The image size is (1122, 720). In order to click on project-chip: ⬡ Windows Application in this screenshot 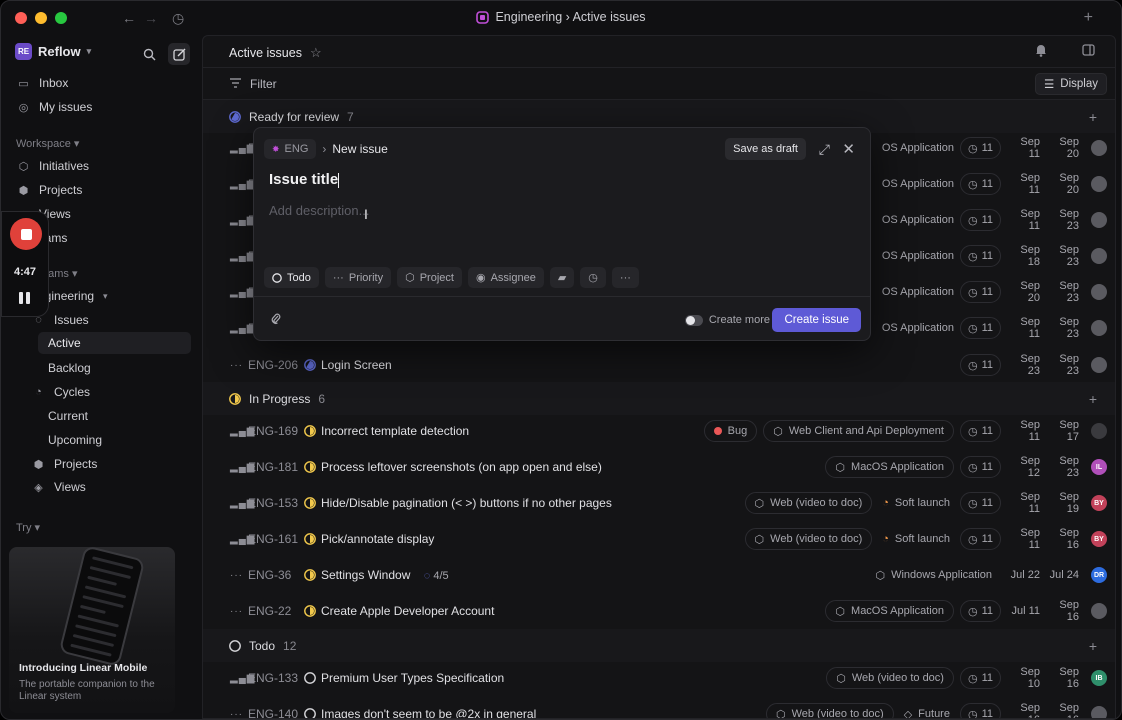, I will do `click(934, 575)`.